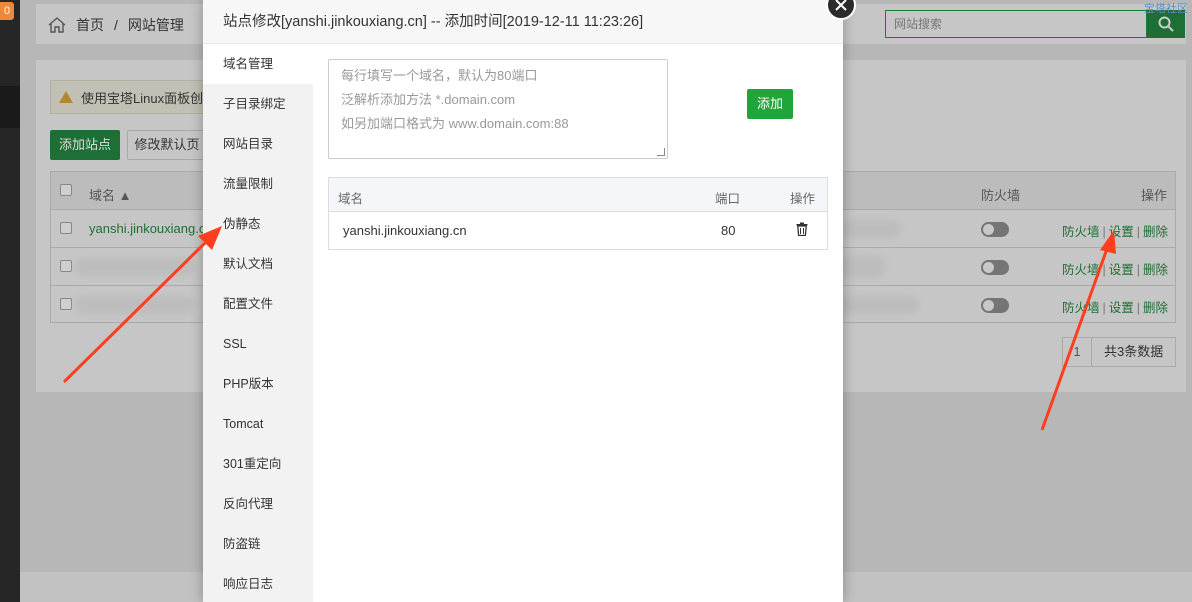 This screenshot has width=1192, height=602. What do you see at coordinates (57, 25) in the screenshot?
I see `home-icon` at bounding box center [57, 25].